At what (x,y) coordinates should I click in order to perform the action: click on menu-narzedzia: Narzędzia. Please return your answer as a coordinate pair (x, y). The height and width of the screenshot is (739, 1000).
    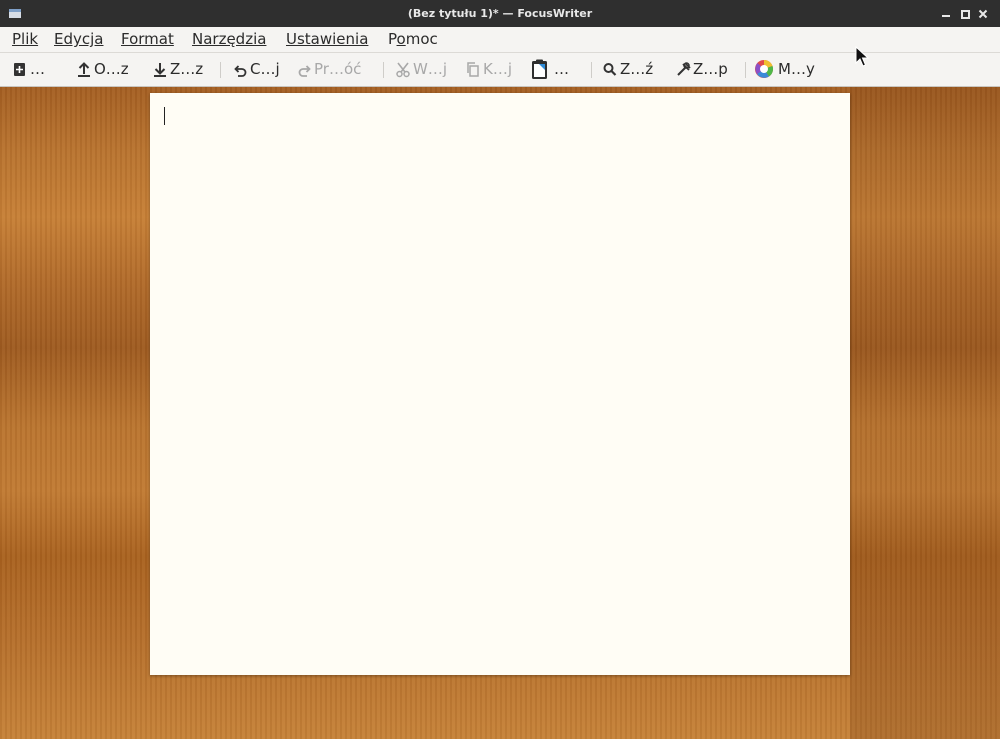
    Looking at the image, I should click on (229, 39).